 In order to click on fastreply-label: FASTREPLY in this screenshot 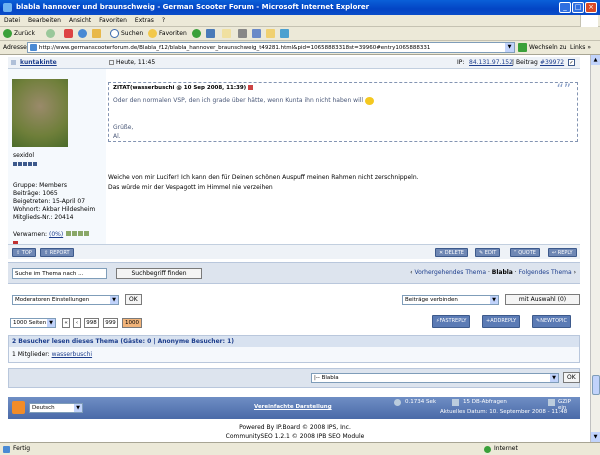, I will do `click(453, 321)`.